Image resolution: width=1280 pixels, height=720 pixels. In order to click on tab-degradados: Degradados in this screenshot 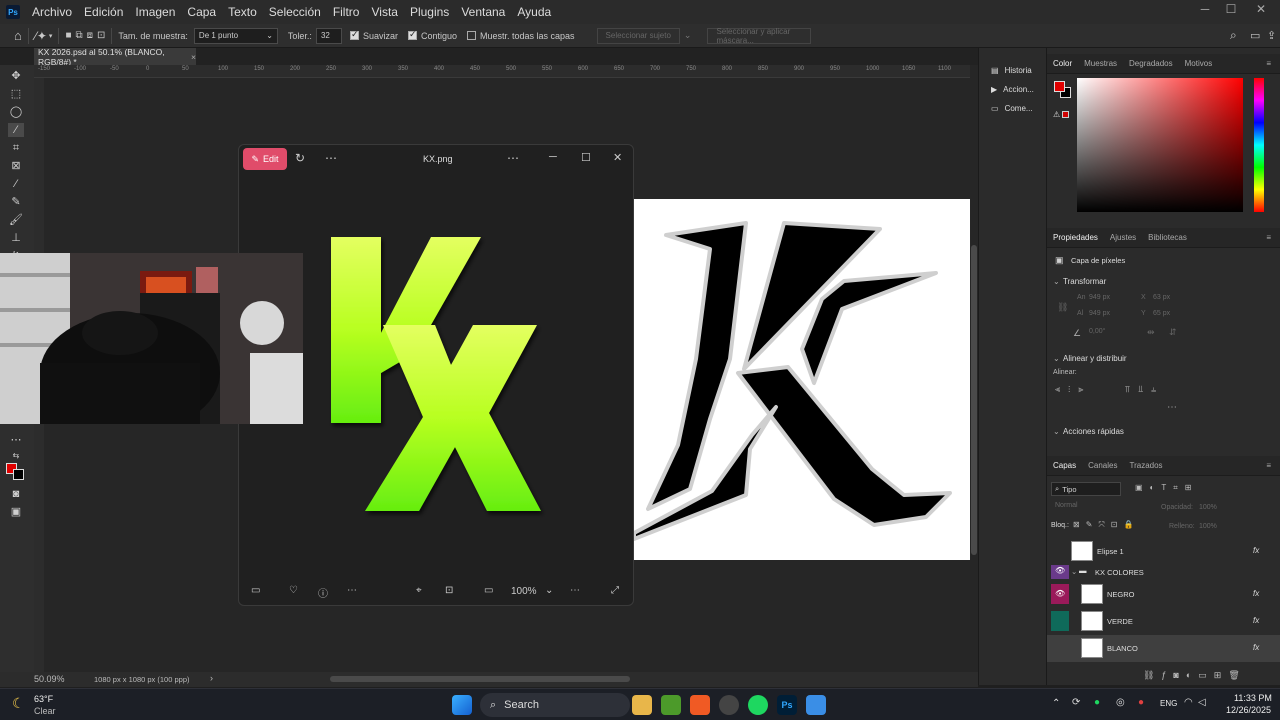, I will do `click(1151, 63)`.